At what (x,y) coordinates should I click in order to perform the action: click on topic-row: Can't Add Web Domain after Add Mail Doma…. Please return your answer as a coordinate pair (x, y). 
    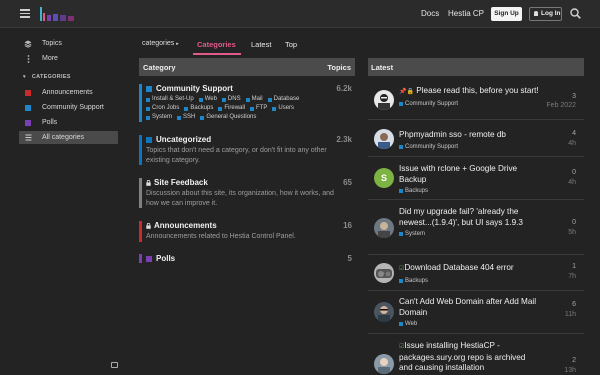
    Looking at the image, I should click on (476, 312).